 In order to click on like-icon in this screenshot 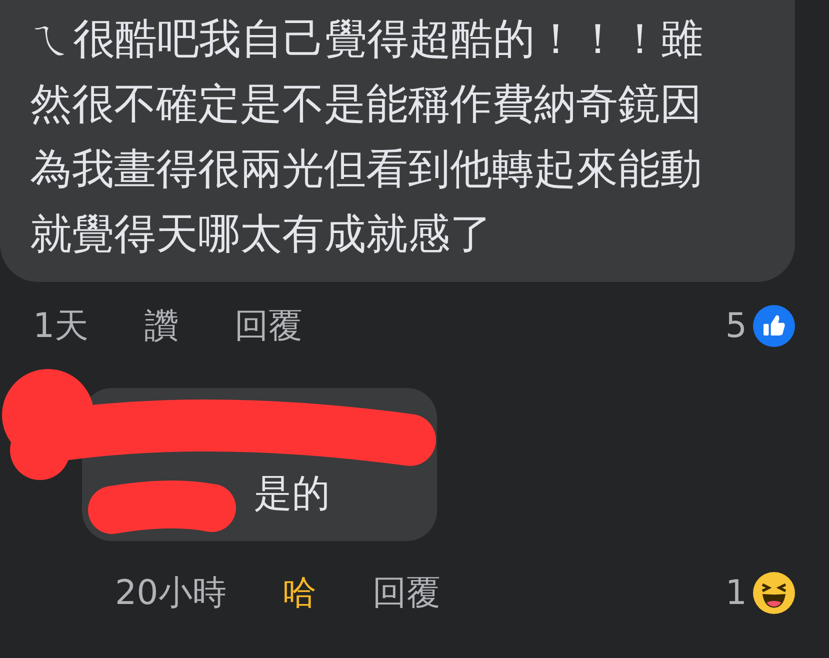, I will do `click(774, 326)`.